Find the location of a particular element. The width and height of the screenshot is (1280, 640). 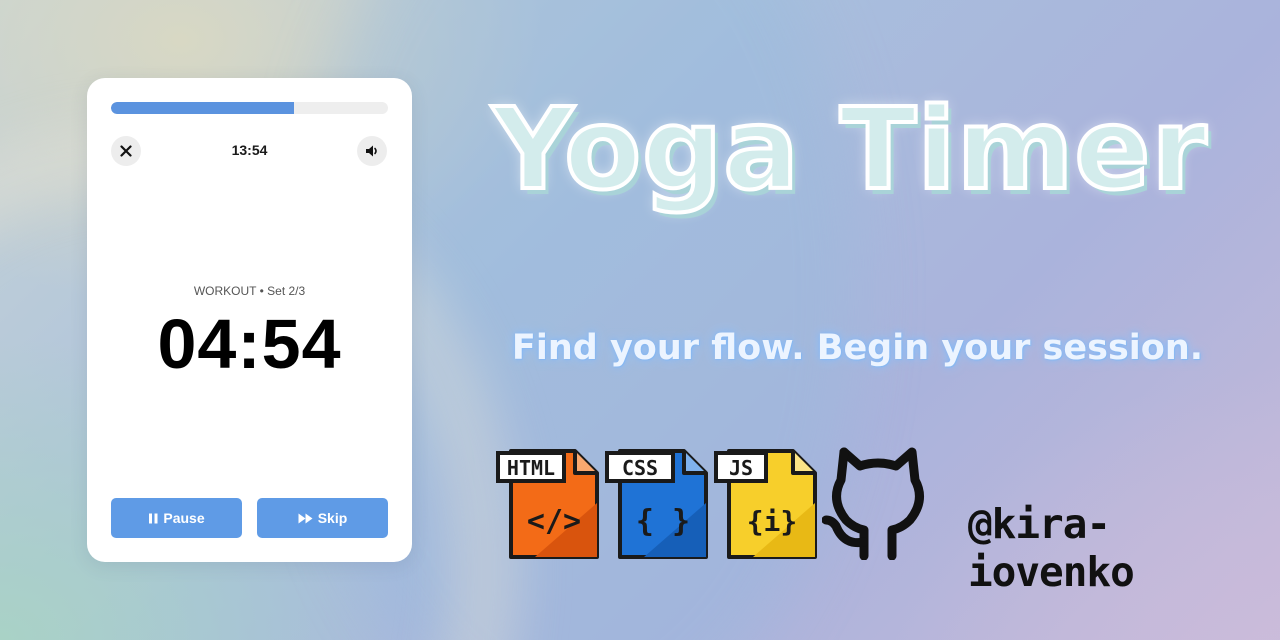

author-handle: @kira-iovenko is located at coordinates (1098, 548).